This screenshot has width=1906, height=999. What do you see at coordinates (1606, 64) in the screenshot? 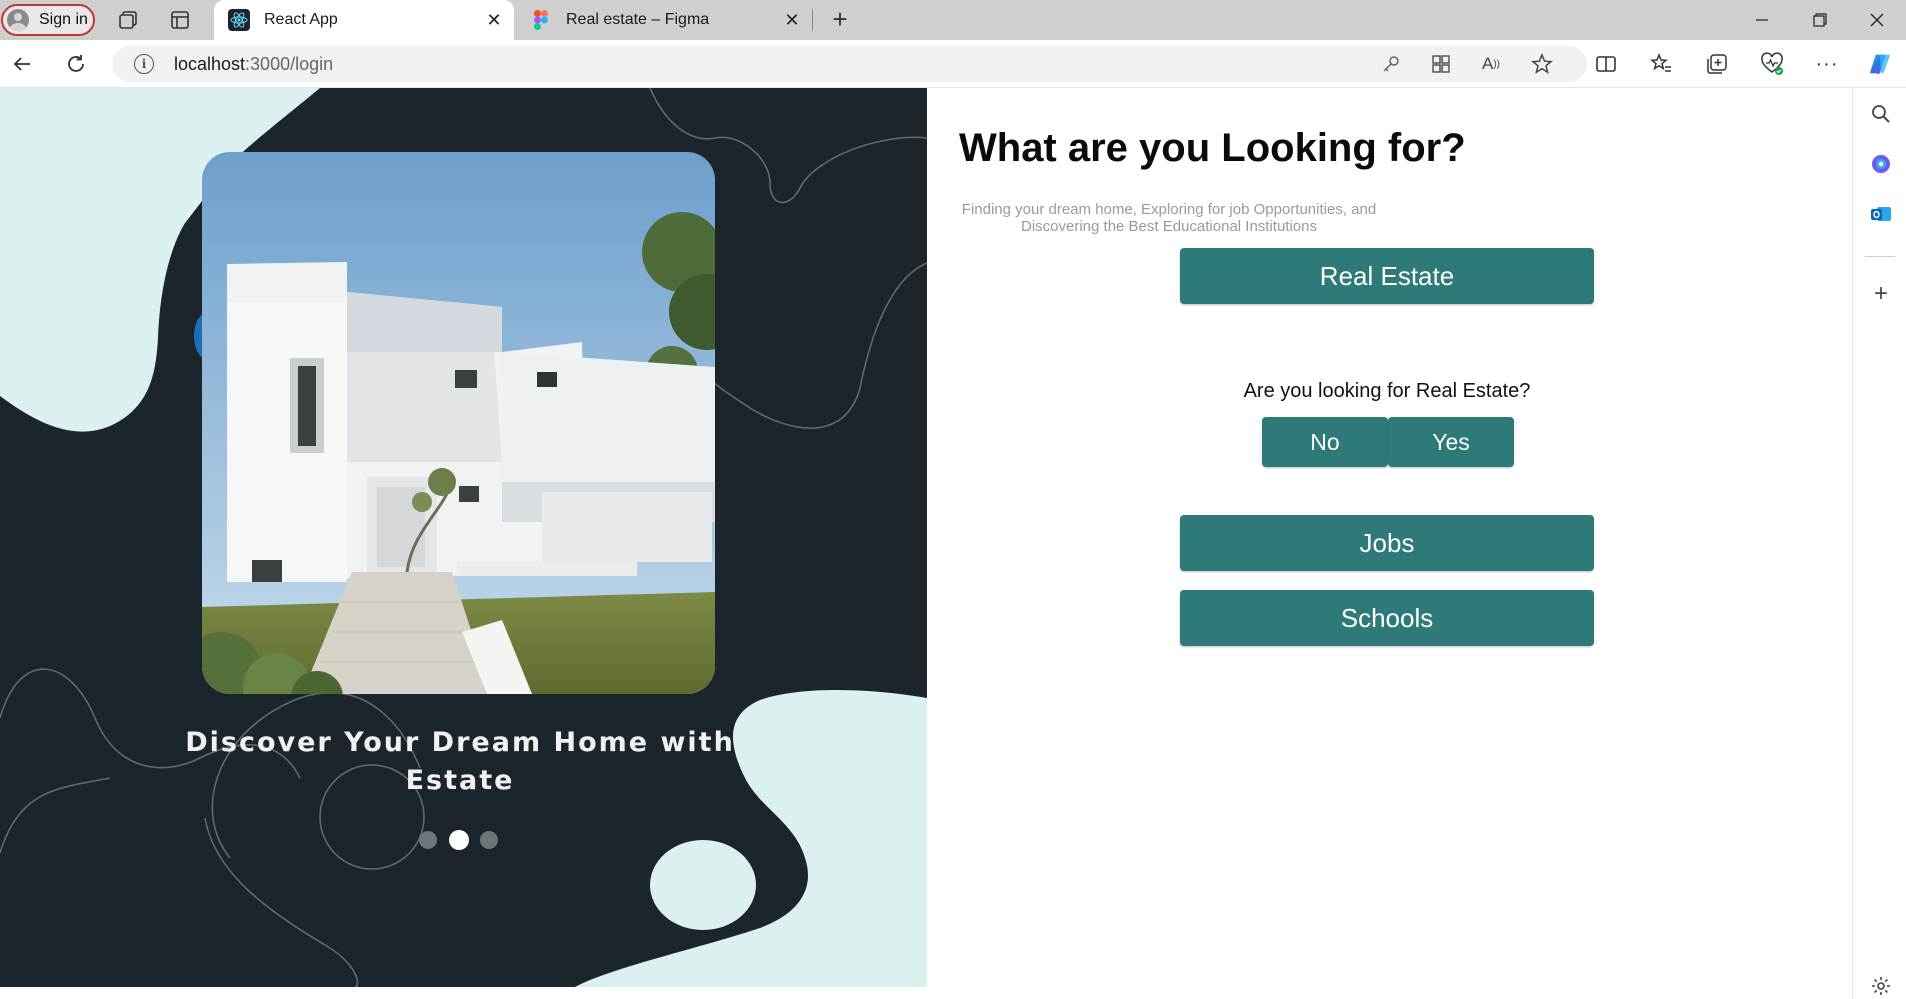
I see `split-screen-icon` at bounding box center [1606, 64].